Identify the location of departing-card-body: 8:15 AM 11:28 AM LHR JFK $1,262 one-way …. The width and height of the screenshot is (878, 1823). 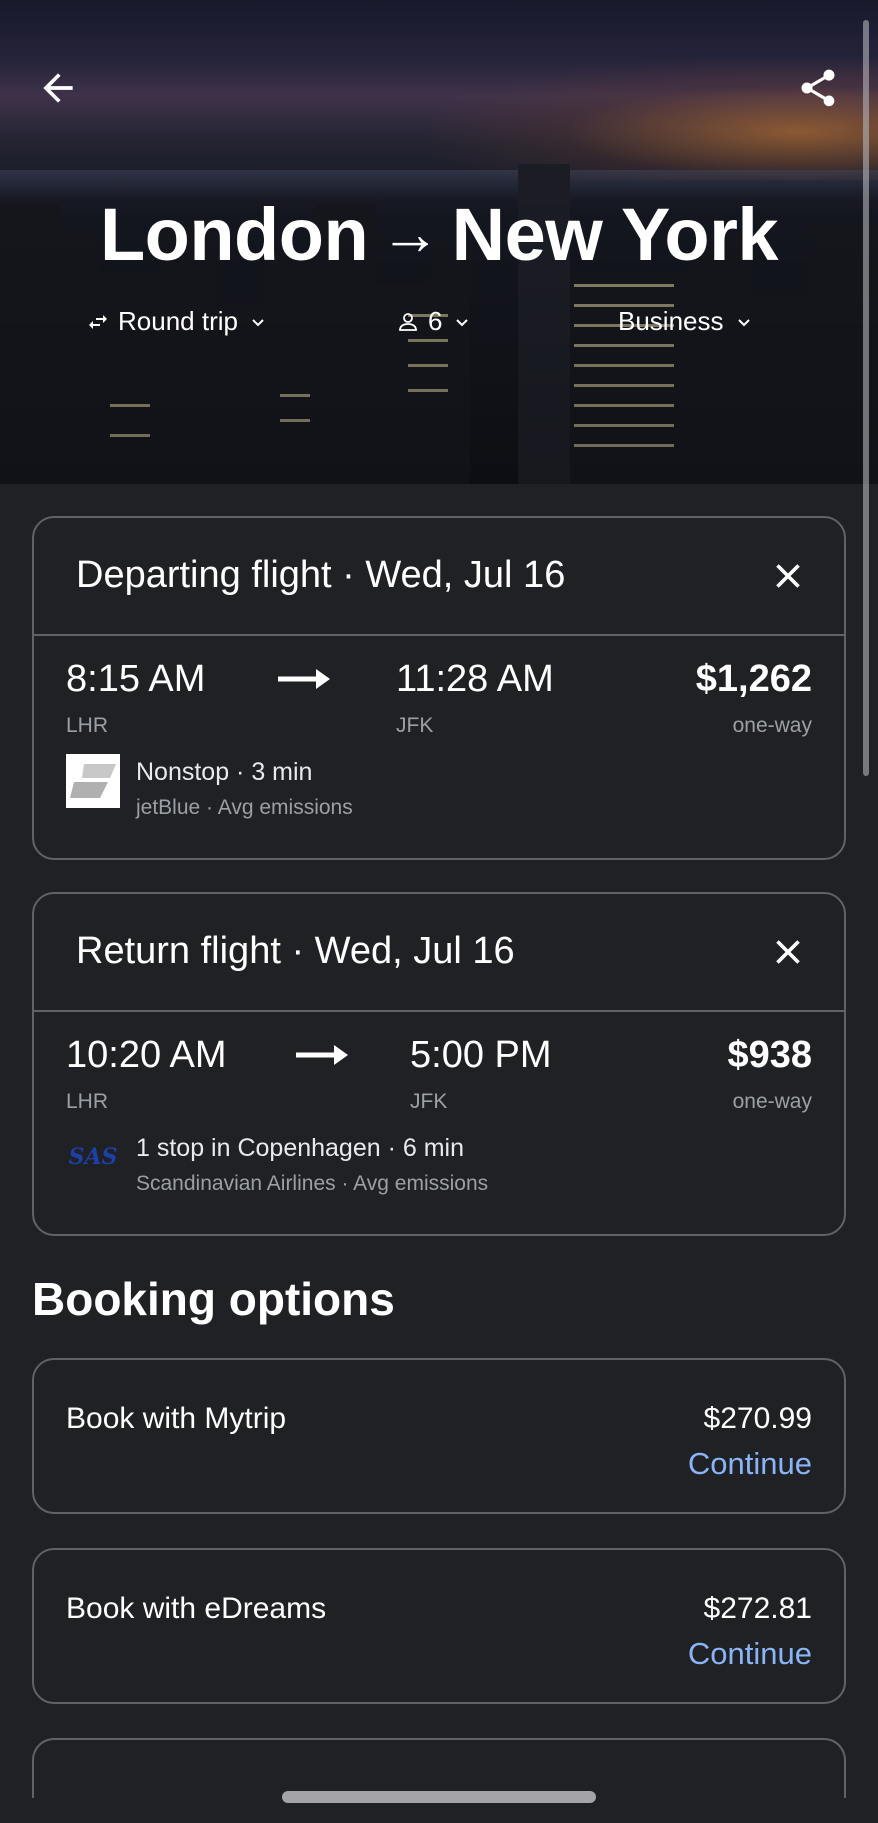
(439, 746).